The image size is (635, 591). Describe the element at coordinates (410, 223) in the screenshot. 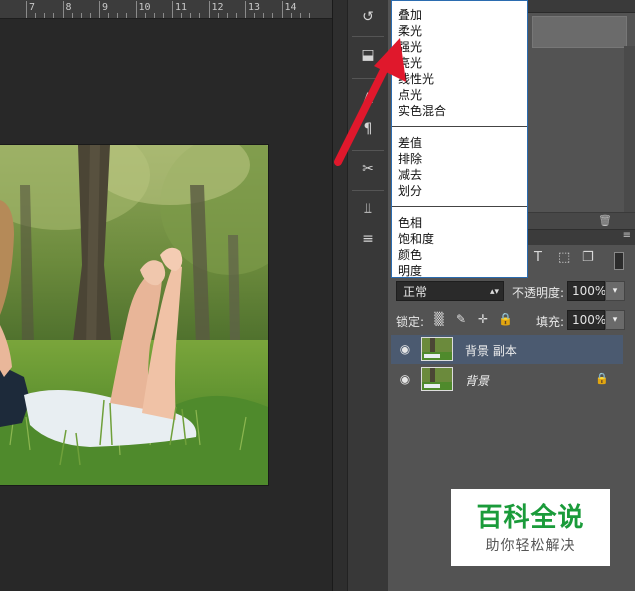

I see `menu-item-hue: 色相` at that location.